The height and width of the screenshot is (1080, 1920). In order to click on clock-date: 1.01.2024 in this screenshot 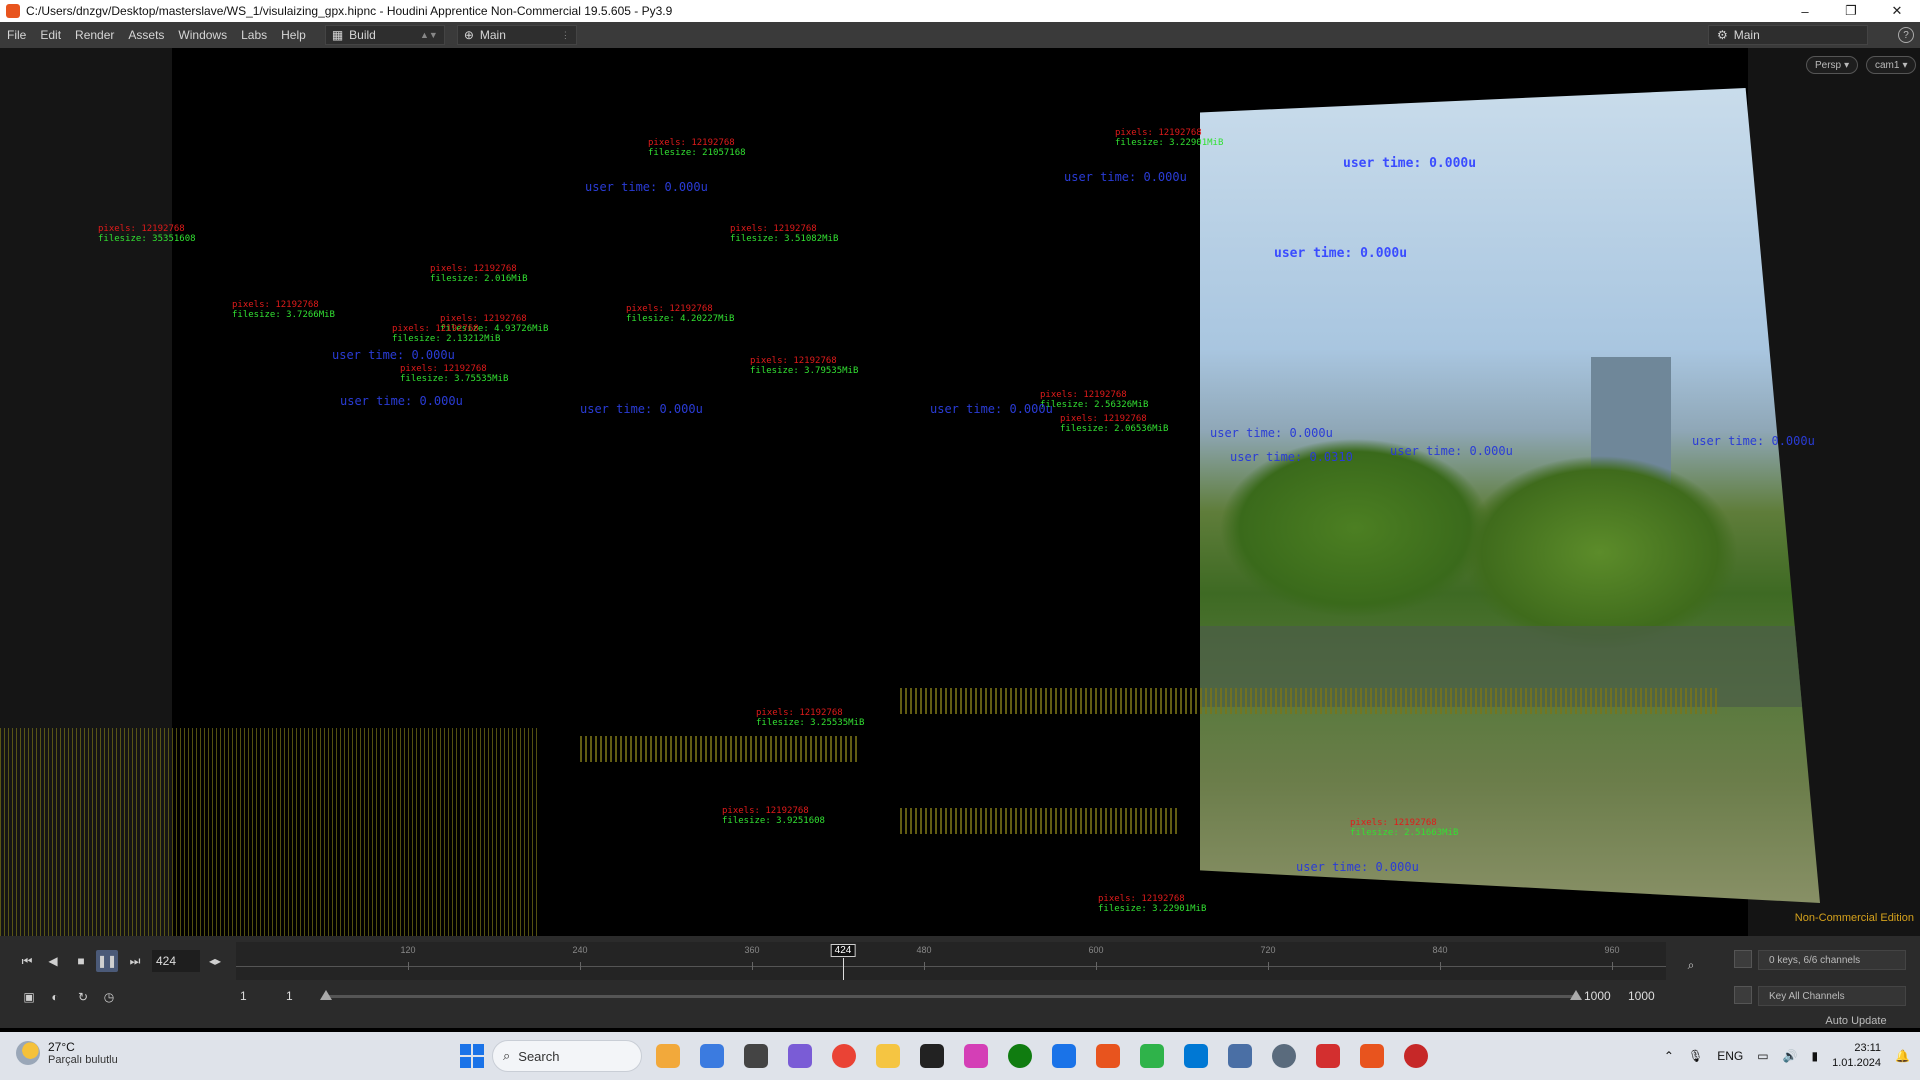, I will do `click(1857, 1063)`.